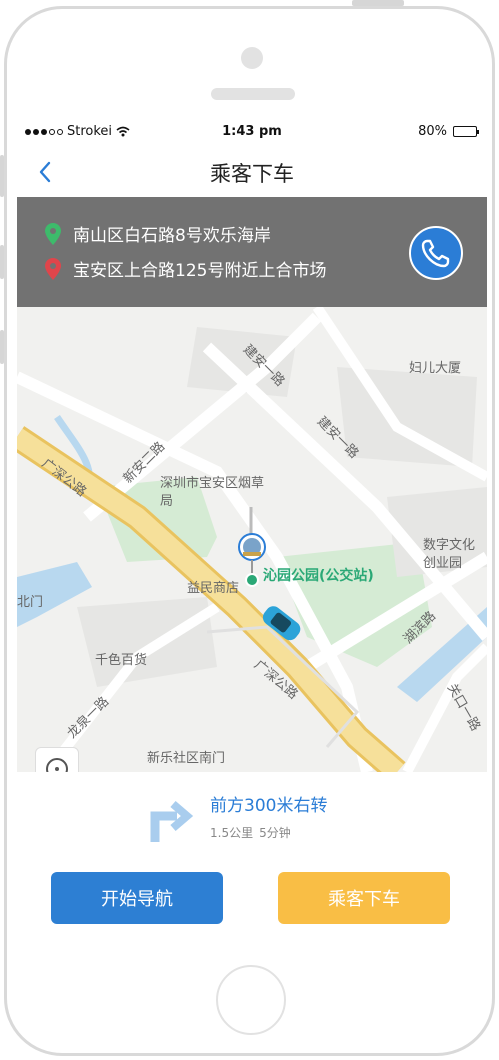 The image size is (499, 1060). I want to click on drop-off-button: 乘客下车, so click(364, 898).